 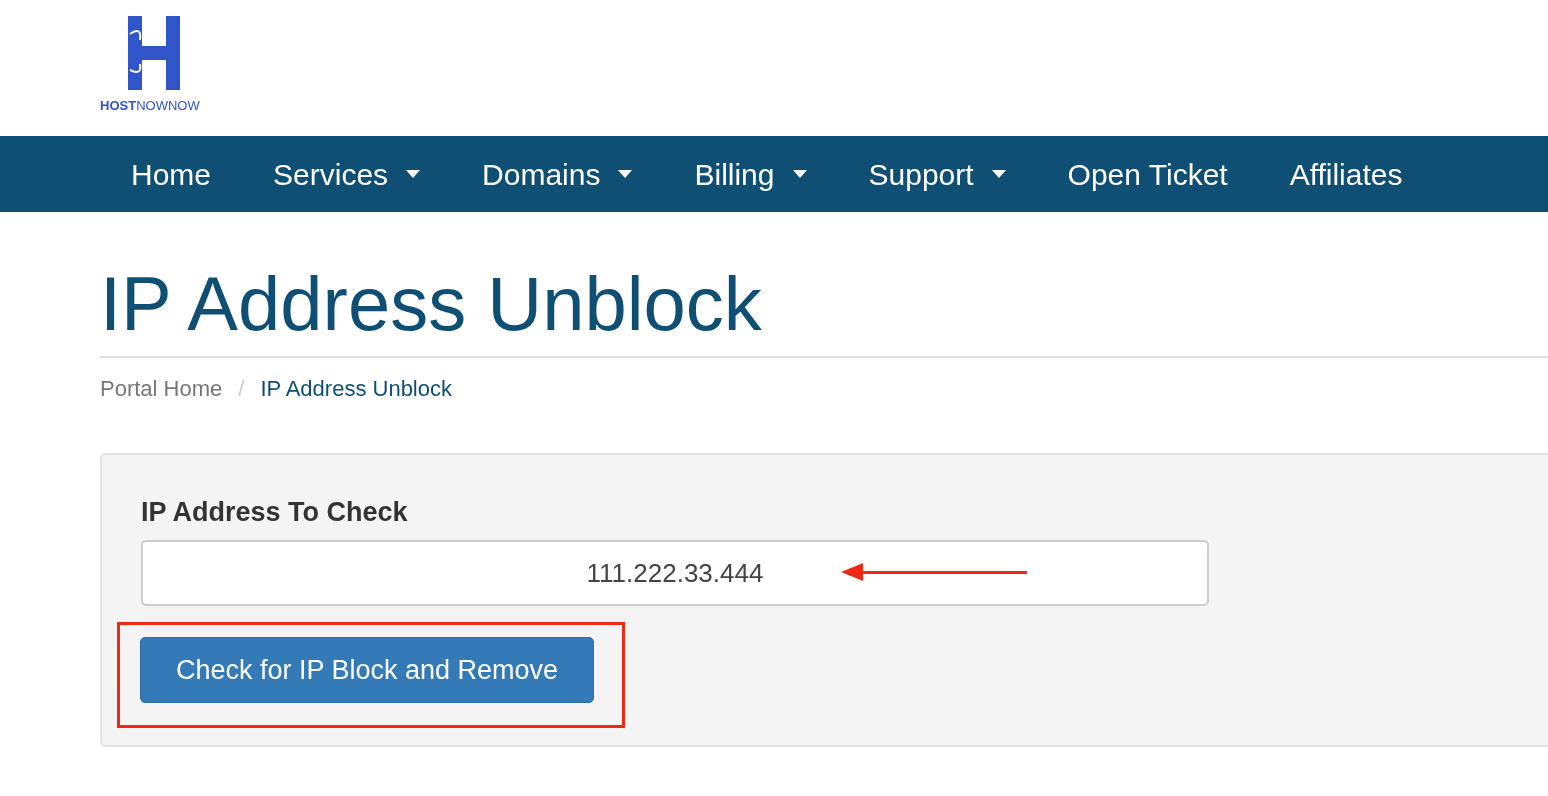 What do you see at coordinates (347, 174) in the screenshot?
I see `nav-link: Services` at bounding box center [347, 174].